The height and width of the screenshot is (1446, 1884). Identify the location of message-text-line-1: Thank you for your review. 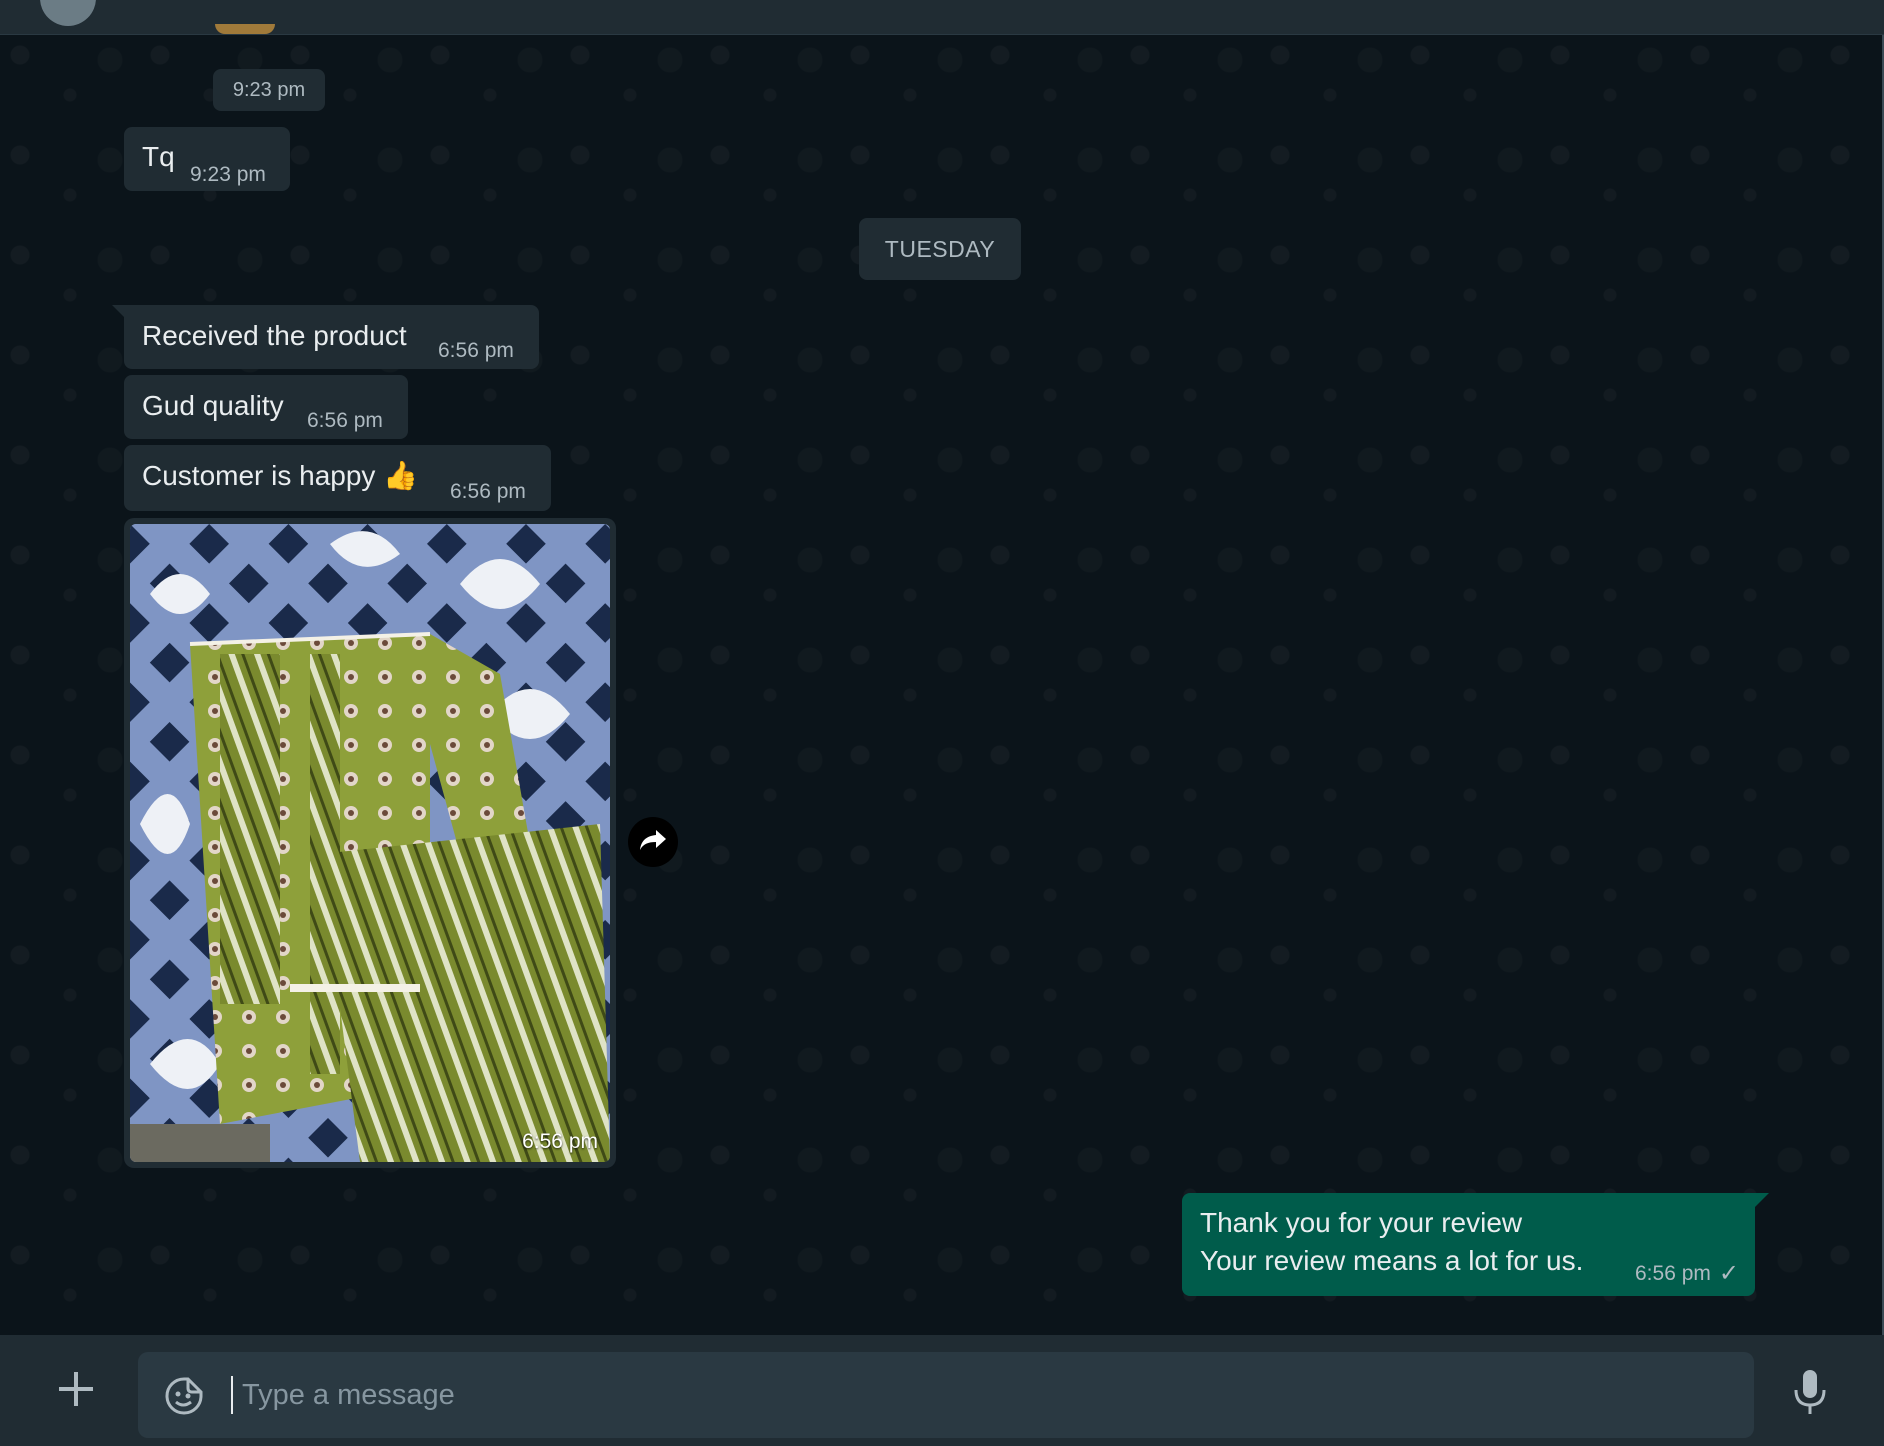
(1361, 1222).